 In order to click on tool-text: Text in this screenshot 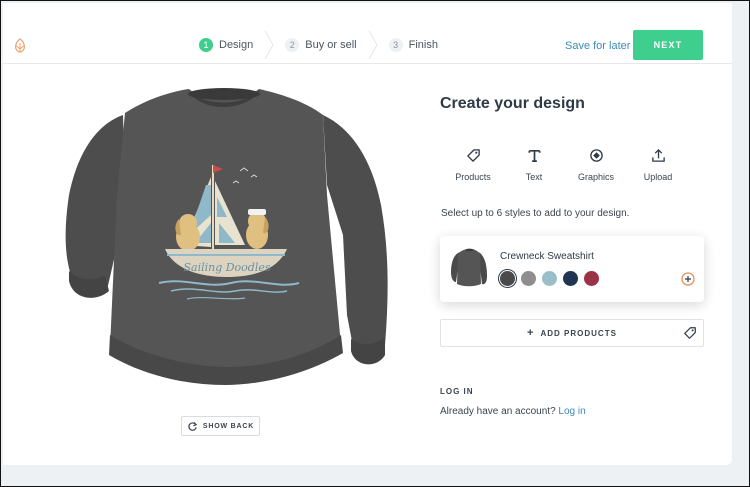, I will do `click(534, 166)`.